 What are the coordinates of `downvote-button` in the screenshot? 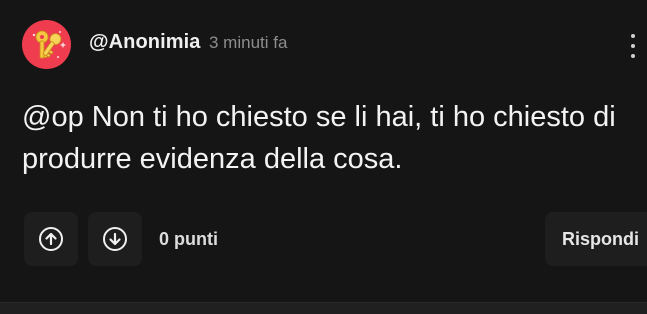 It's located at (115, 239).